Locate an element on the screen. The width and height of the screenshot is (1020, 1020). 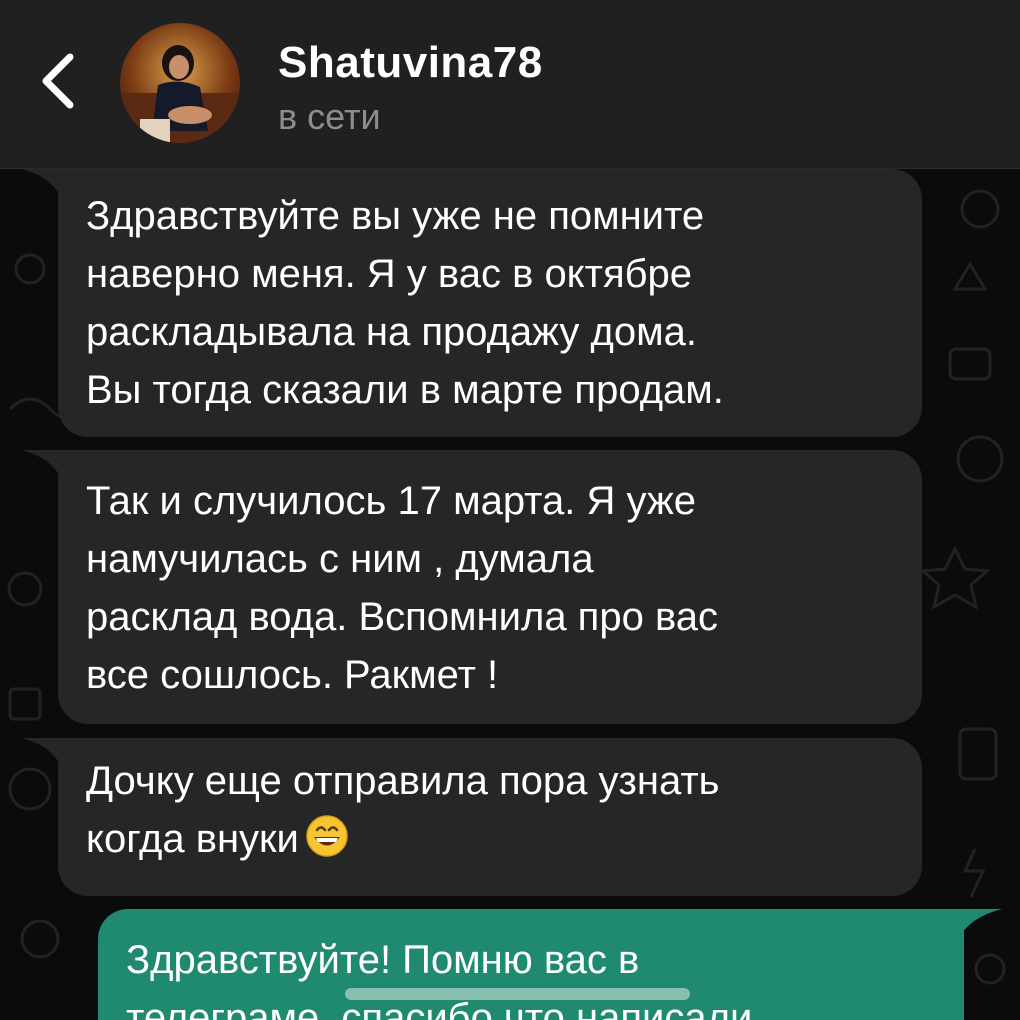
home-indicator is located at coordinates (517, 994).